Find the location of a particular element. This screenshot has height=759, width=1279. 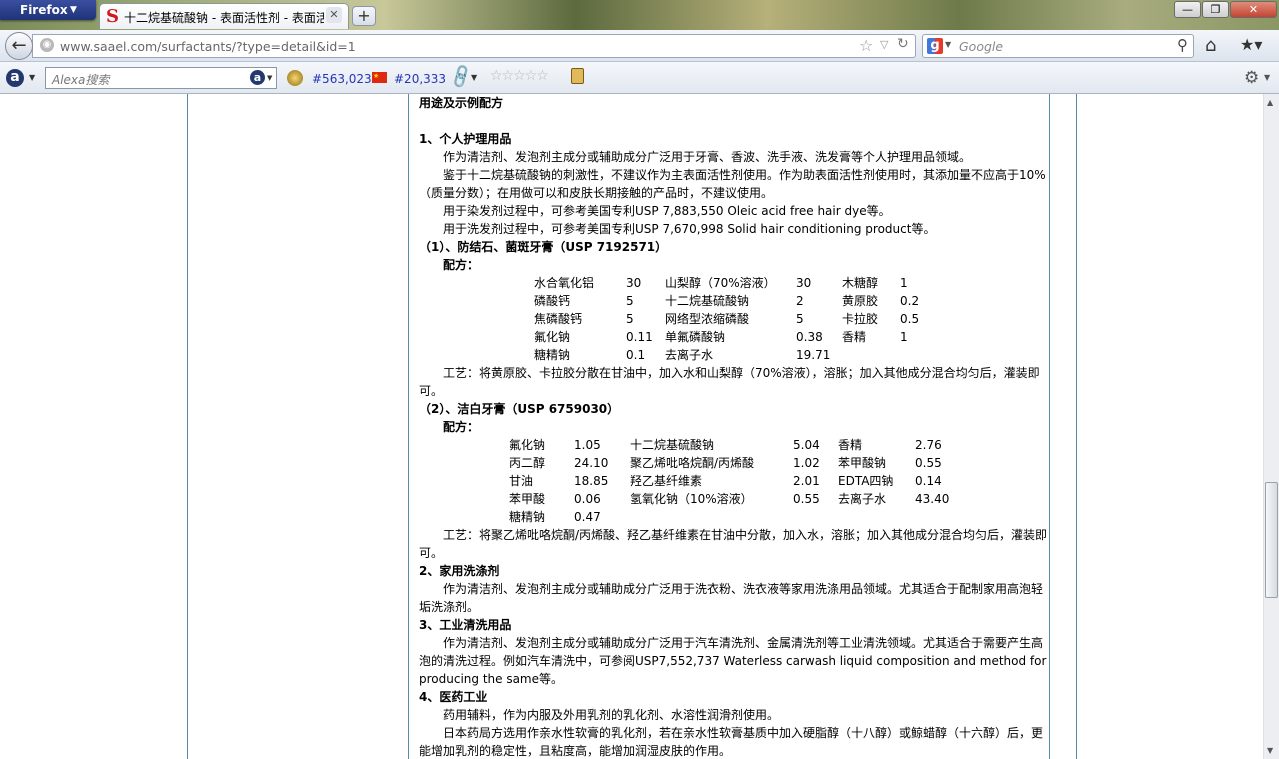

formula-cell: 聚乙烯吡咯烷酮/丙烯酸 is located at coordinates (692, 463).